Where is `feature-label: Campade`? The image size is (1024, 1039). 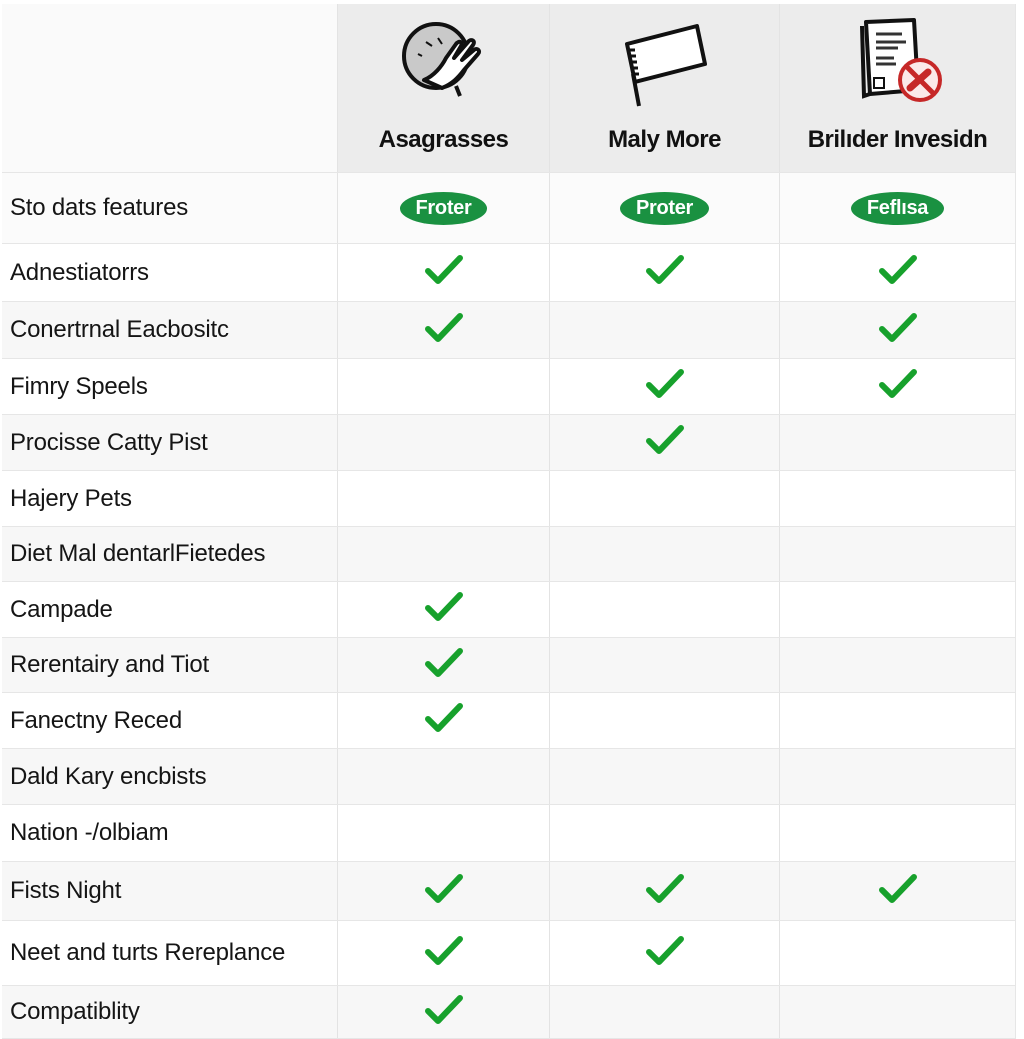
feature-label: Campade is located at coordinates (170, 609).